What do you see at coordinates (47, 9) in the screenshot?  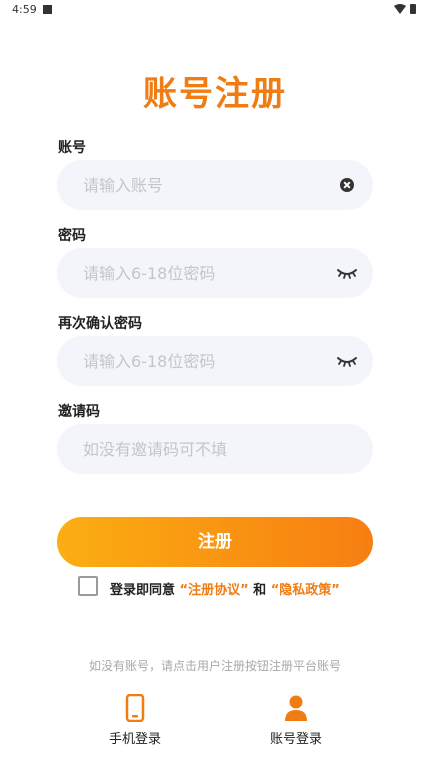 I see `notification-icon` at bounding box center [47, 9].